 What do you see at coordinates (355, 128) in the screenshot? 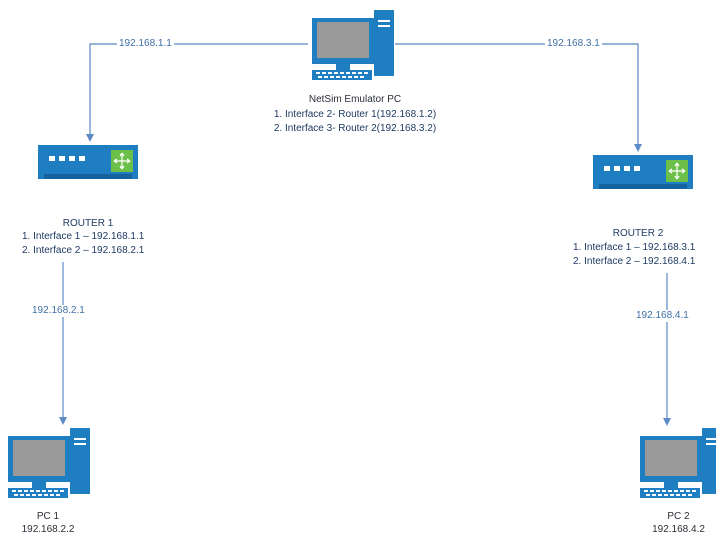
I see `emulator-interface-2: 2. Interface 3- Router 2(192.168.3.2)` at bounding box center [355, 128].